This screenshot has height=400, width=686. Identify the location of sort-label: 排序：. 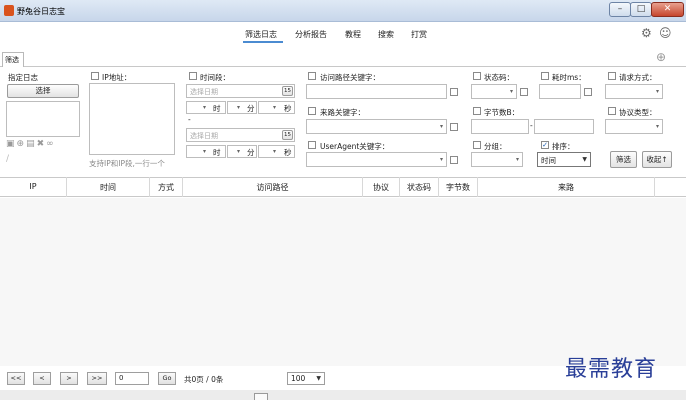
(563, 146).